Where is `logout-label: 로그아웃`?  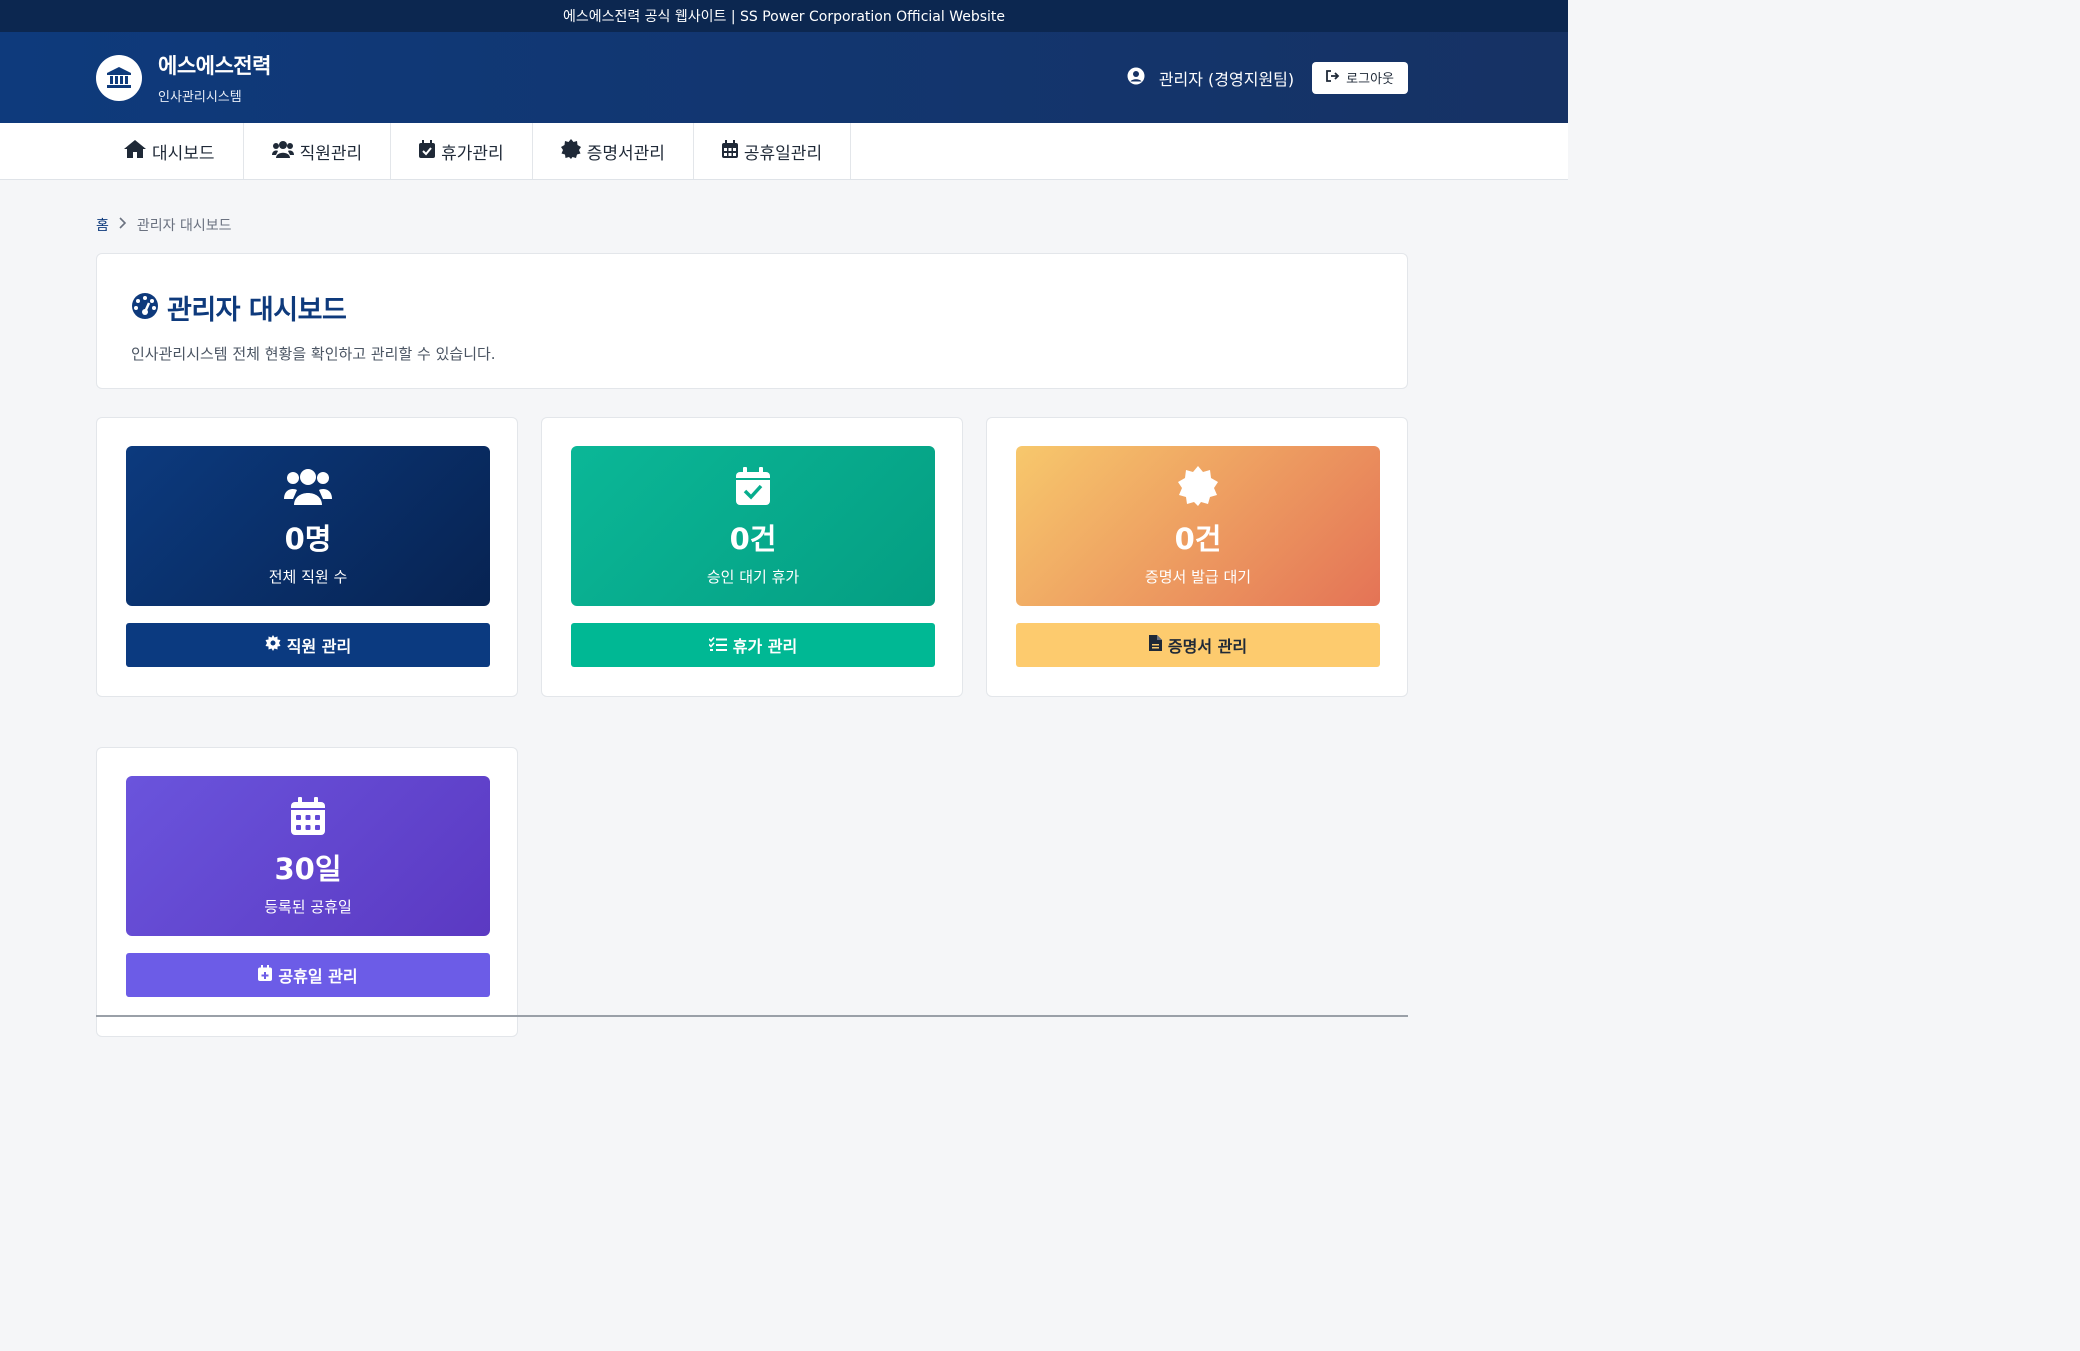 logout-label: 로그아웃 is located at coordinates (1370, 79).